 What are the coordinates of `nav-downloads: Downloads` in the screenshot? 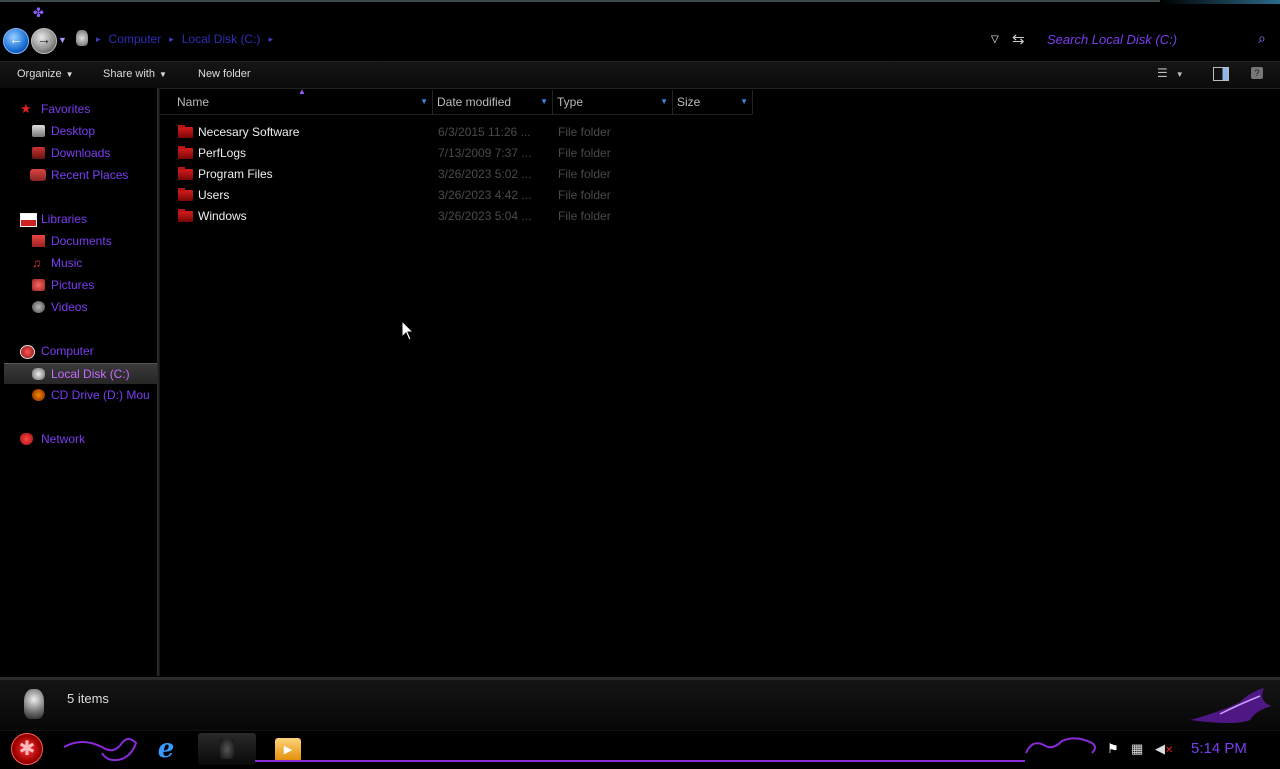 It's located at (78, 153).